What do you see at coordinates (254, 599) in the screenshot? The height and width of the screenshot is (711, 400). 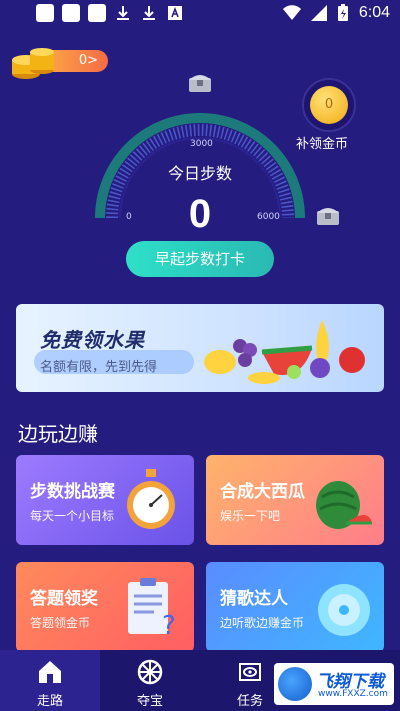 I see `card-title: 猜歌达人` at bounding box center [254, 599].